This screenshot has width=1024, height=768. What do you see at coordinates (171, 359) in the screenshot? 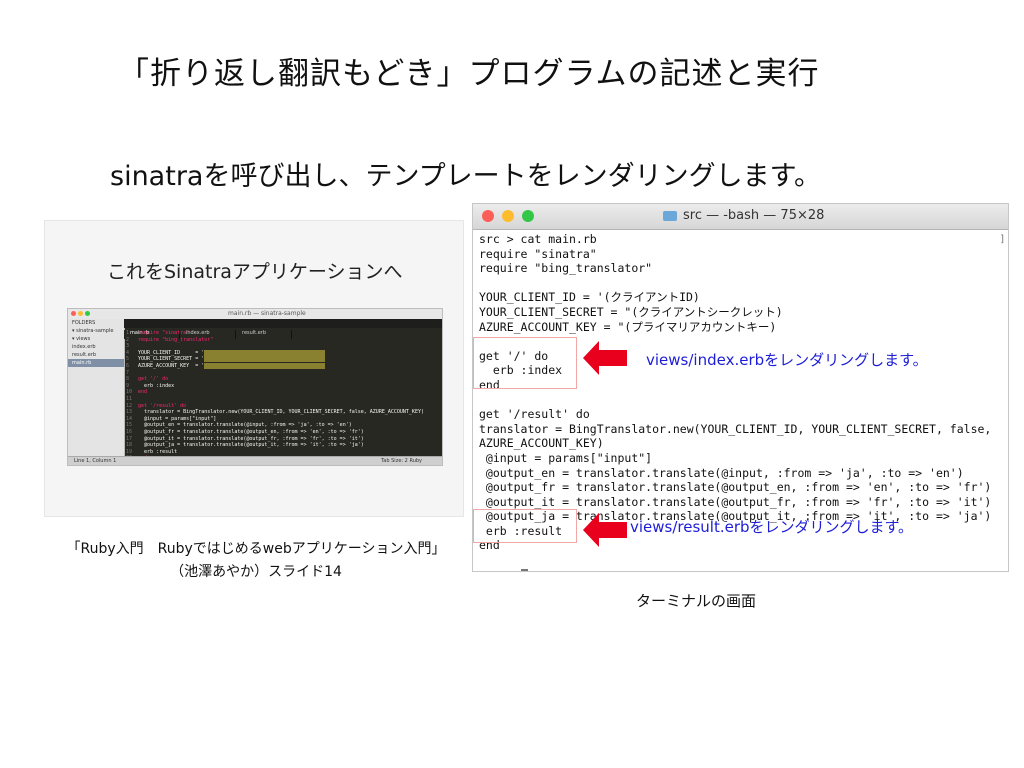
I see `code-text: YOUR_CLIENT_SECRET = '` at bounding box center [171, 359].